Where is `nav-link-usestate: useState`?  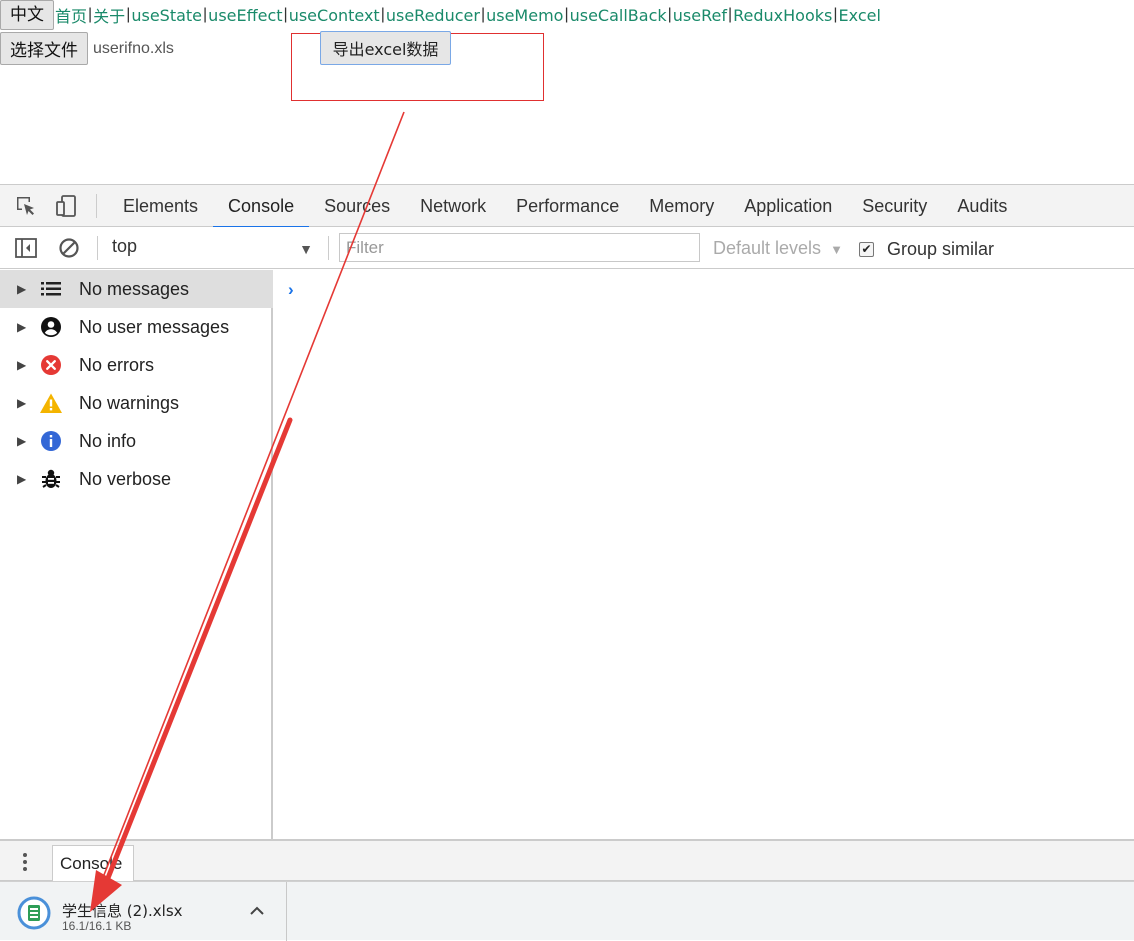
nav-link-usestate: useState is located at coordinates (166, 15).